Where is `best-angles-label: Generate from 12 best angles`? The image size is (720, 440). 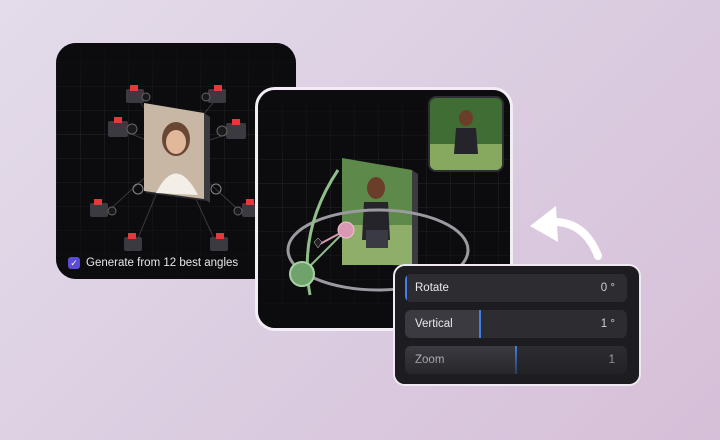
best-angles-label: Generate from 12 best angles is located at coordinates (162, 263).